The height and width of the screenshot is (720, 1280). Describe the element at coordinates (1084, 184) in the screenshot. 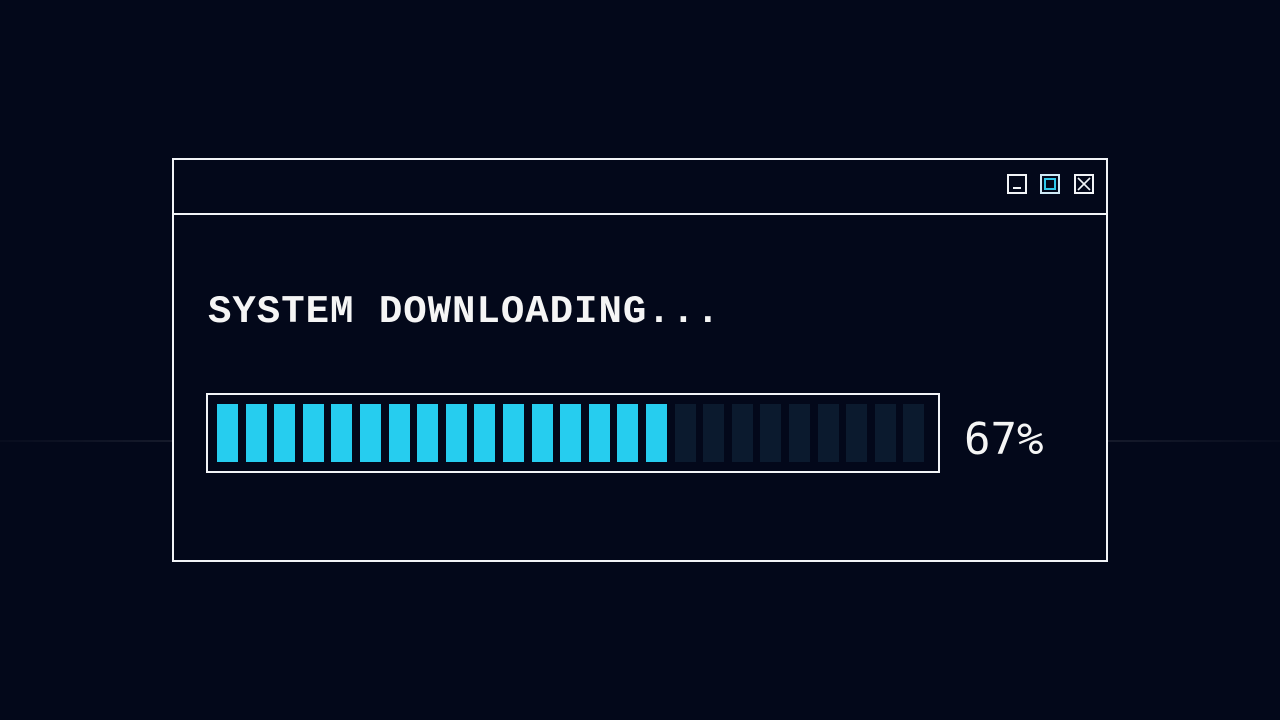

I see `close-icon` at that location.